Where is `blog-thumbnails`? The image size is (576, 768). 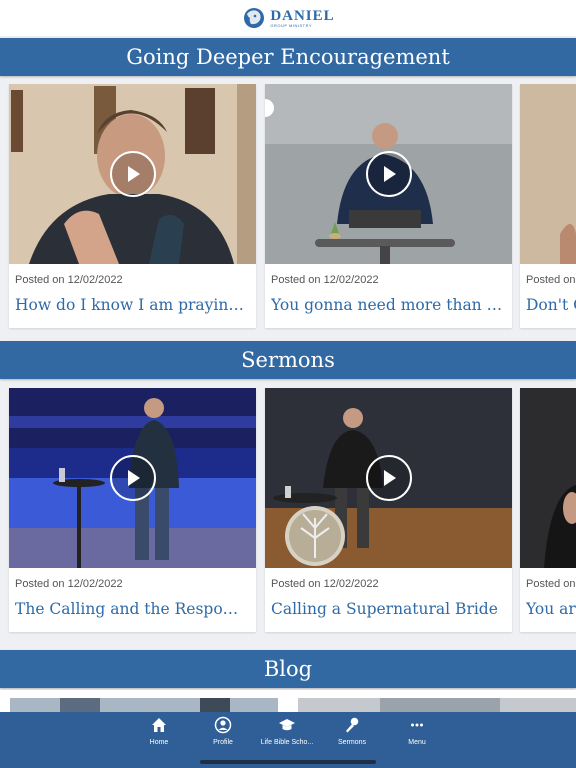
blog-thumbnails is located at coordinates (293, 706).